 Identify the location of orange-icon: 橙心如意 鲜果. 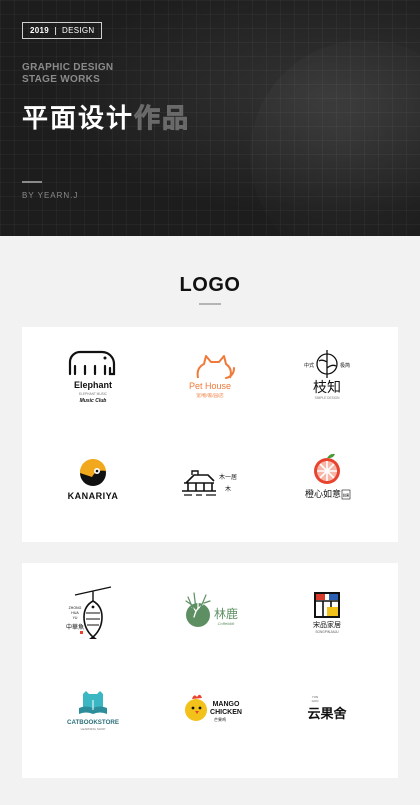
(327, 476).